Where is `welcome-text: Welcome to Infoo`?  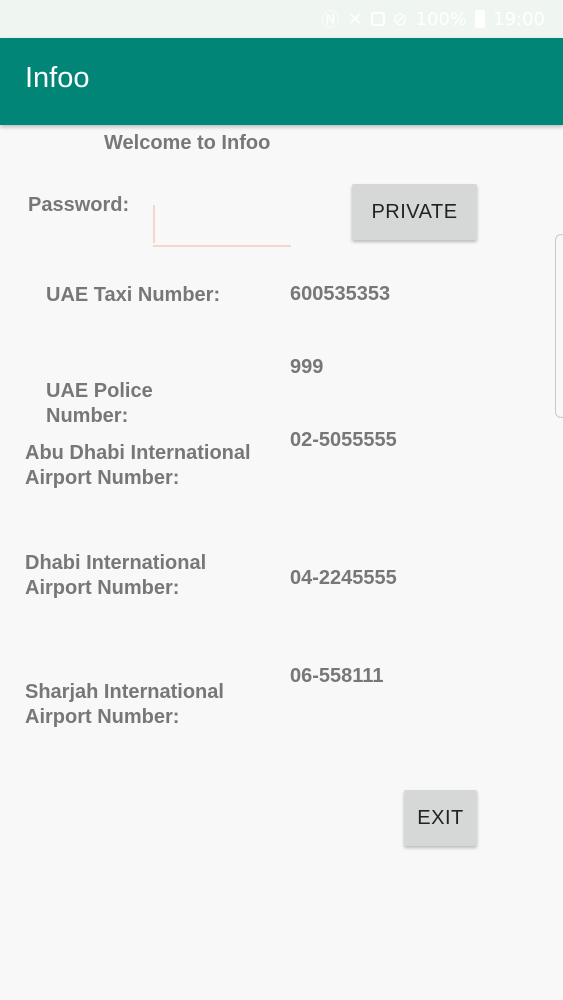 welcome-text: Welcome to Infoo is located at coordinates (187, 143).